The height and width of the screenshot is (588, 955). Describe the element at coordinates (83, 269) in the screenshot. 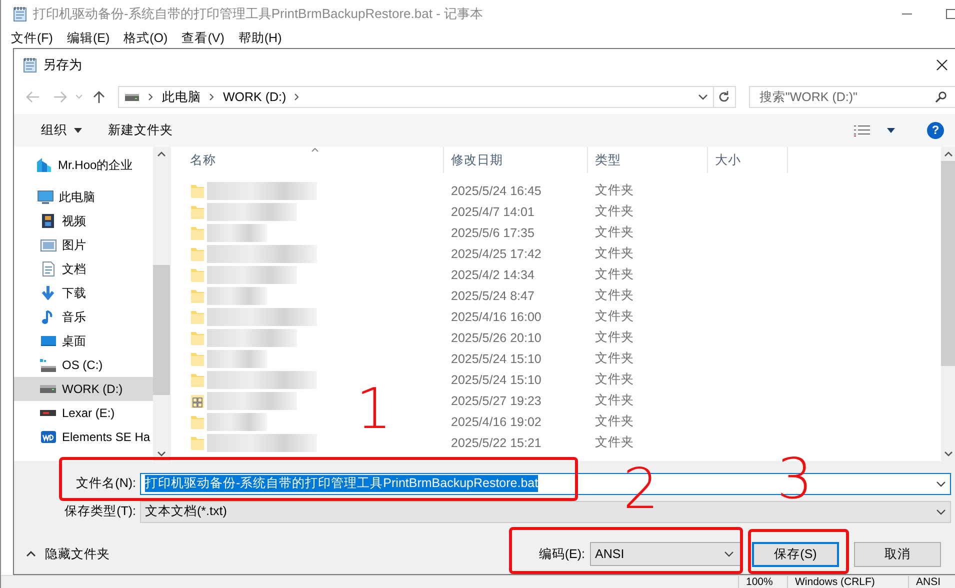

I see `sidebar-item: 文档` at that location.